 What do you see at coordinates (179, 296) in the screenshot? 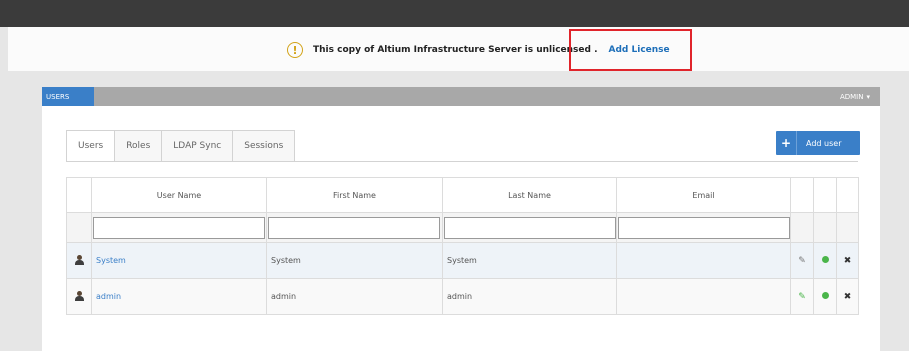
I see `user-name-cell: admin` at bounding box center [179, 296].